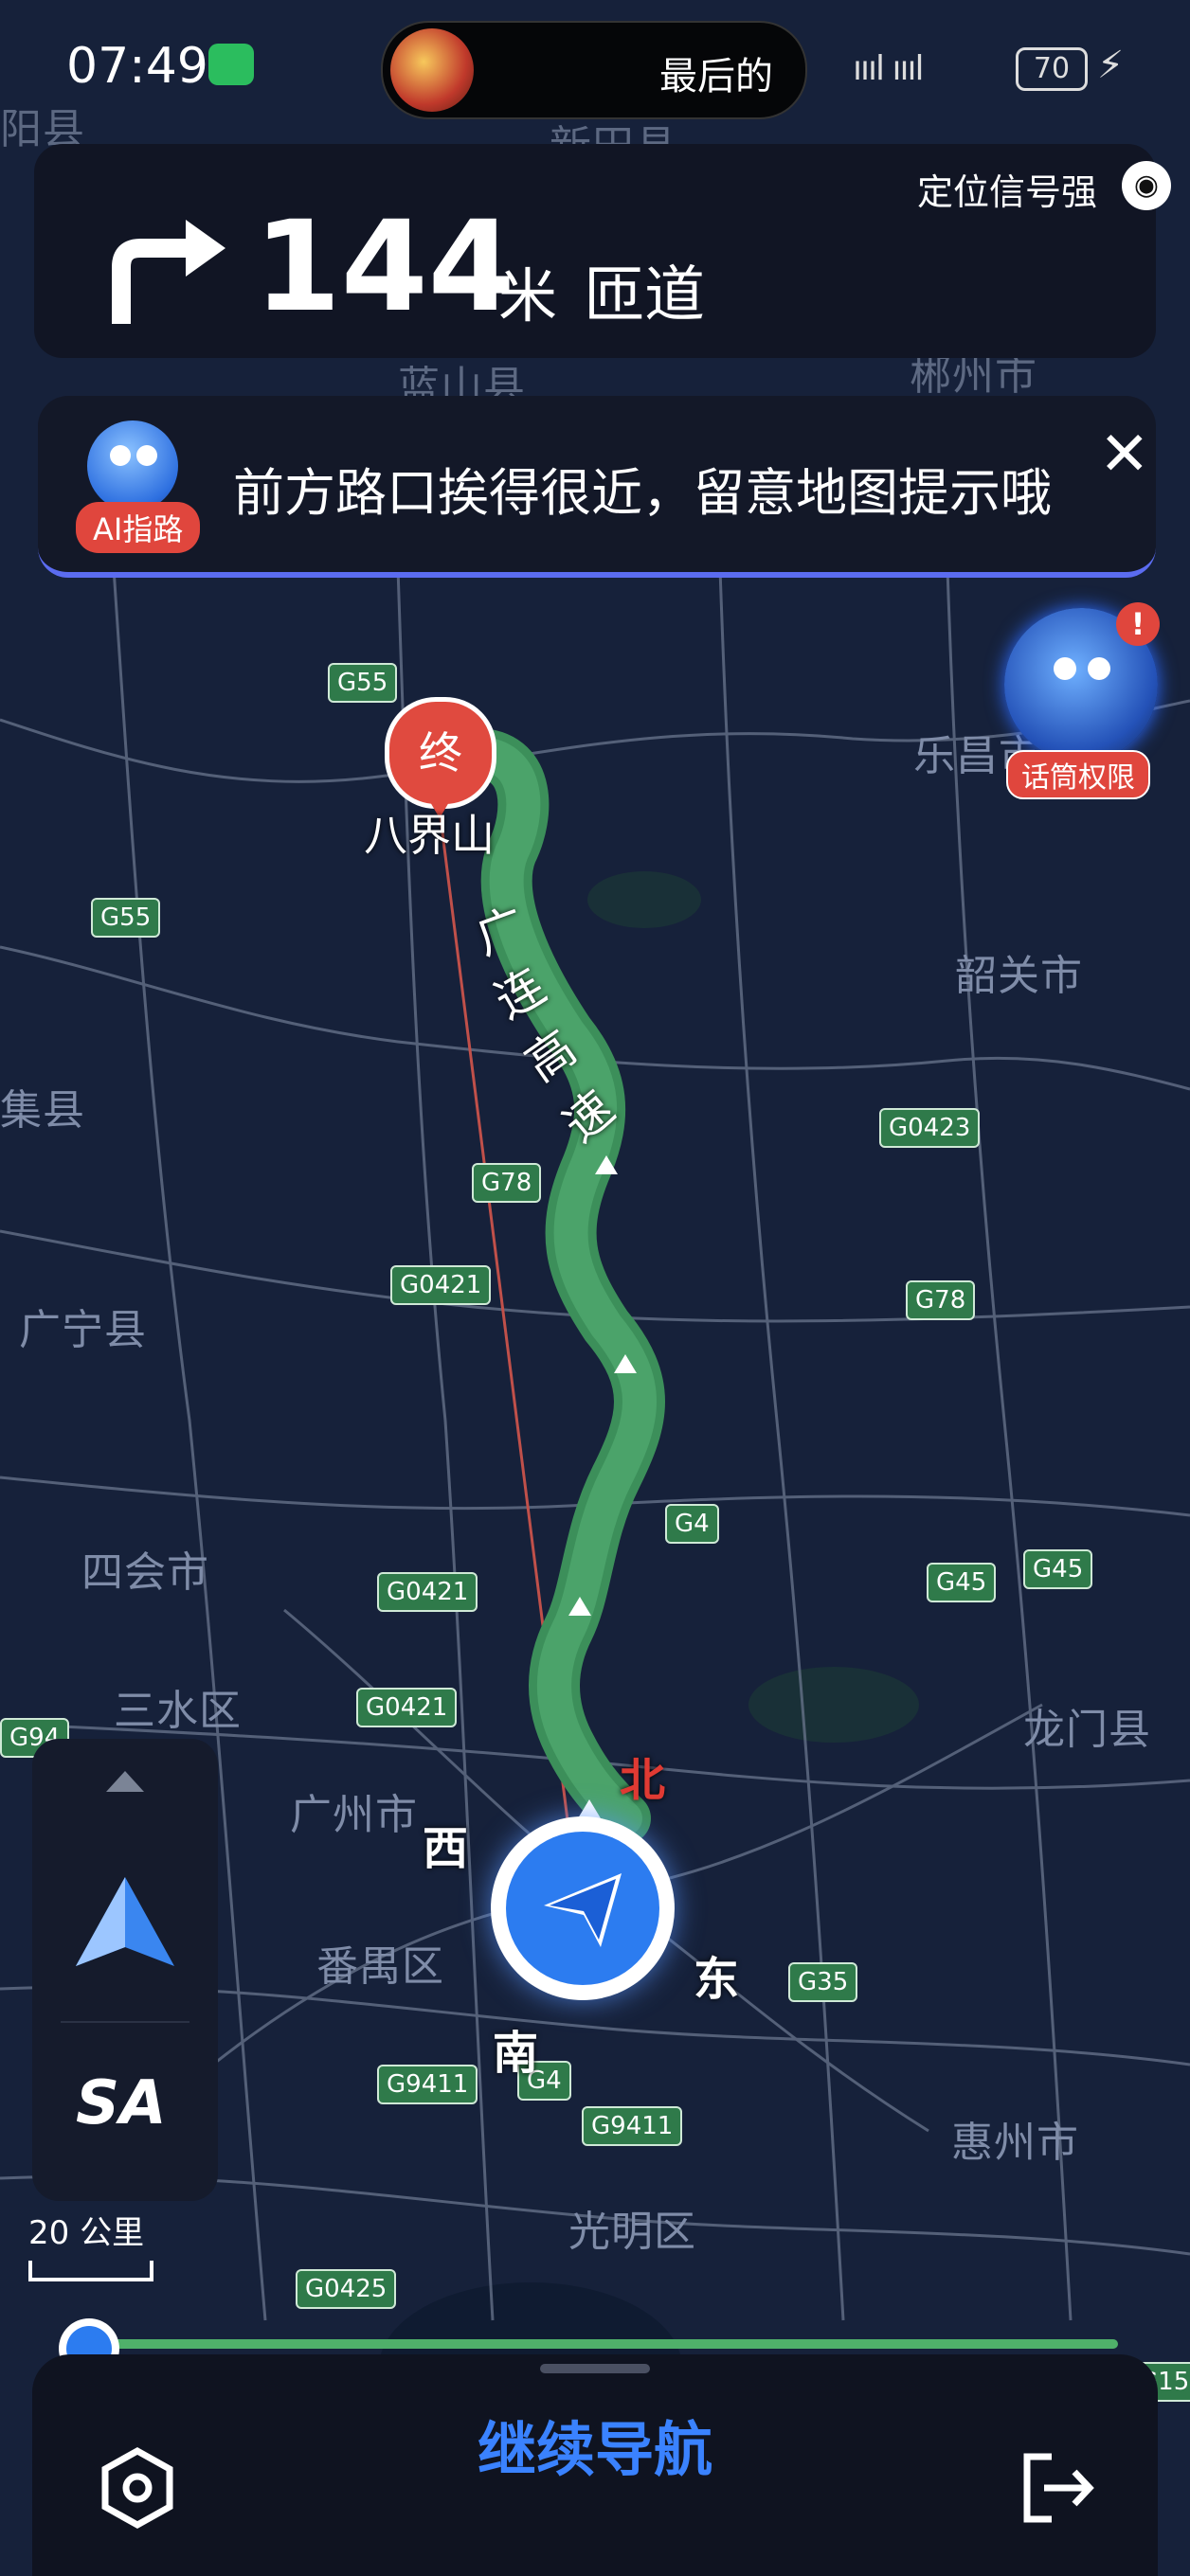  I want to click on gps-signal-icon: ◉, so click(1146, 185).